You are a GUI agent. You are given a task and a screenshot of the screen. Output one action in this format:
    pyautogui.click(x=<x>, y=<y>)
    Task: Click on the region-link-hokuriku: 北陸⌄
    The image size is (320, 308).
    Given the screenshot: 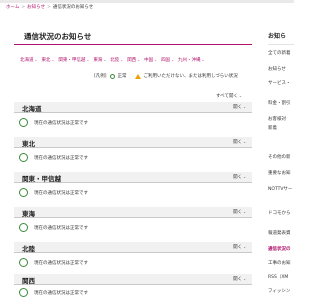 What is the action you would take?
    pyautogui.click(x=116, y=60)
    